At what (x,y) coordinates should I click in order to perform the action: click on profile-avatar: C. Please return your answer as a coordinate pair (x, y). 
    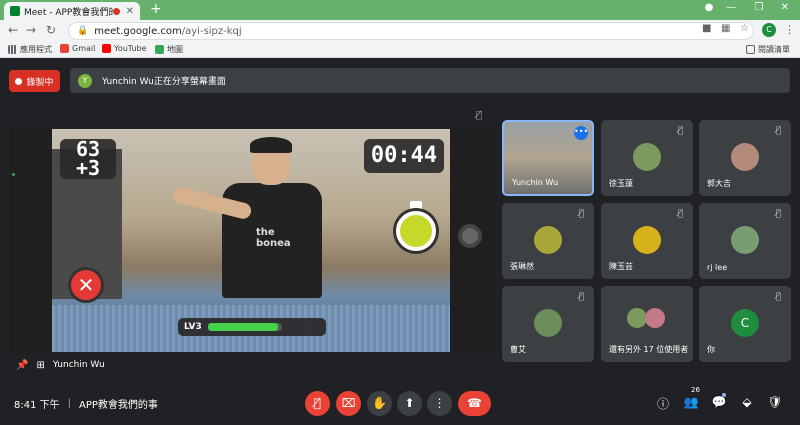
    Looking at the image, I should click on (769, 30).